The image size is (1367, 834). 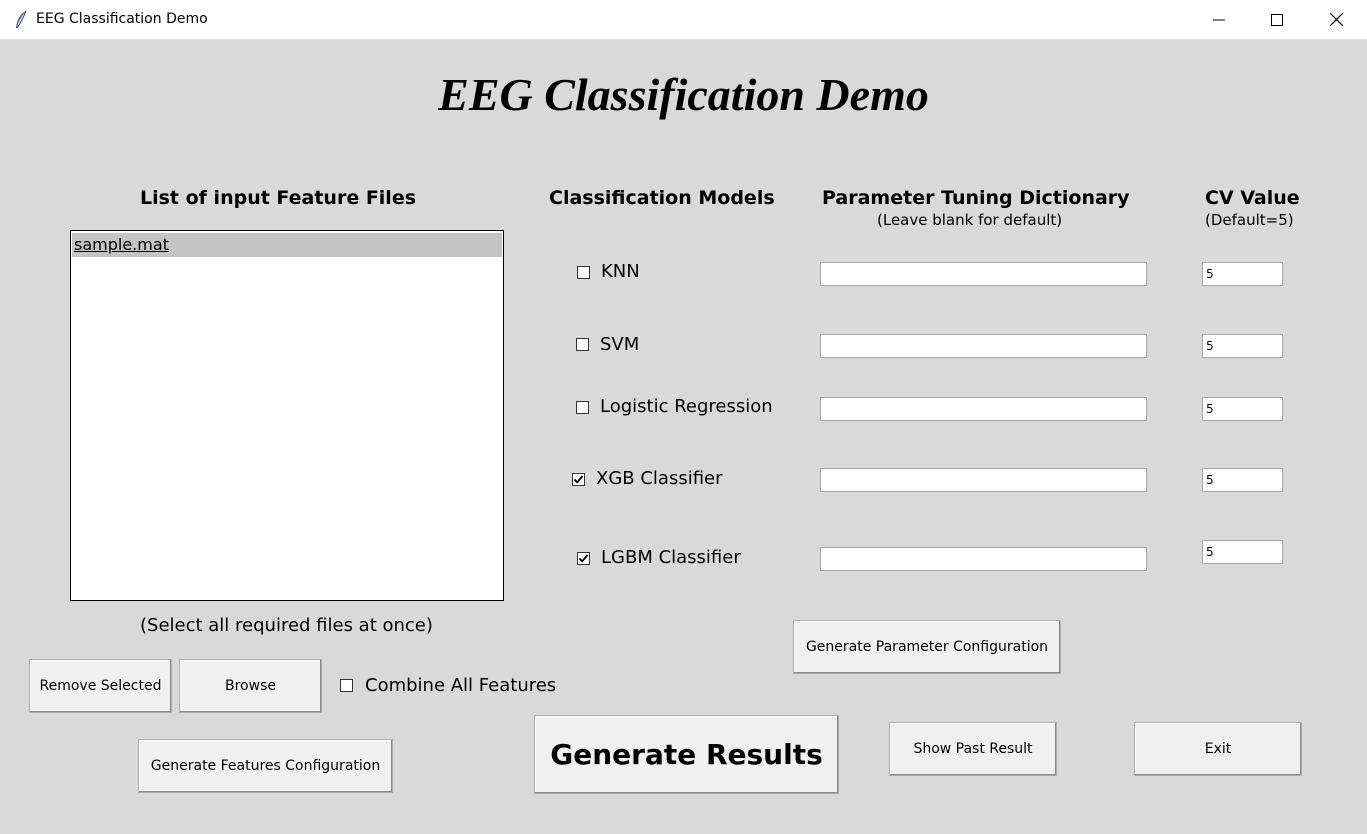 I want to click on maximize-button, so click(x=1277, y=19).